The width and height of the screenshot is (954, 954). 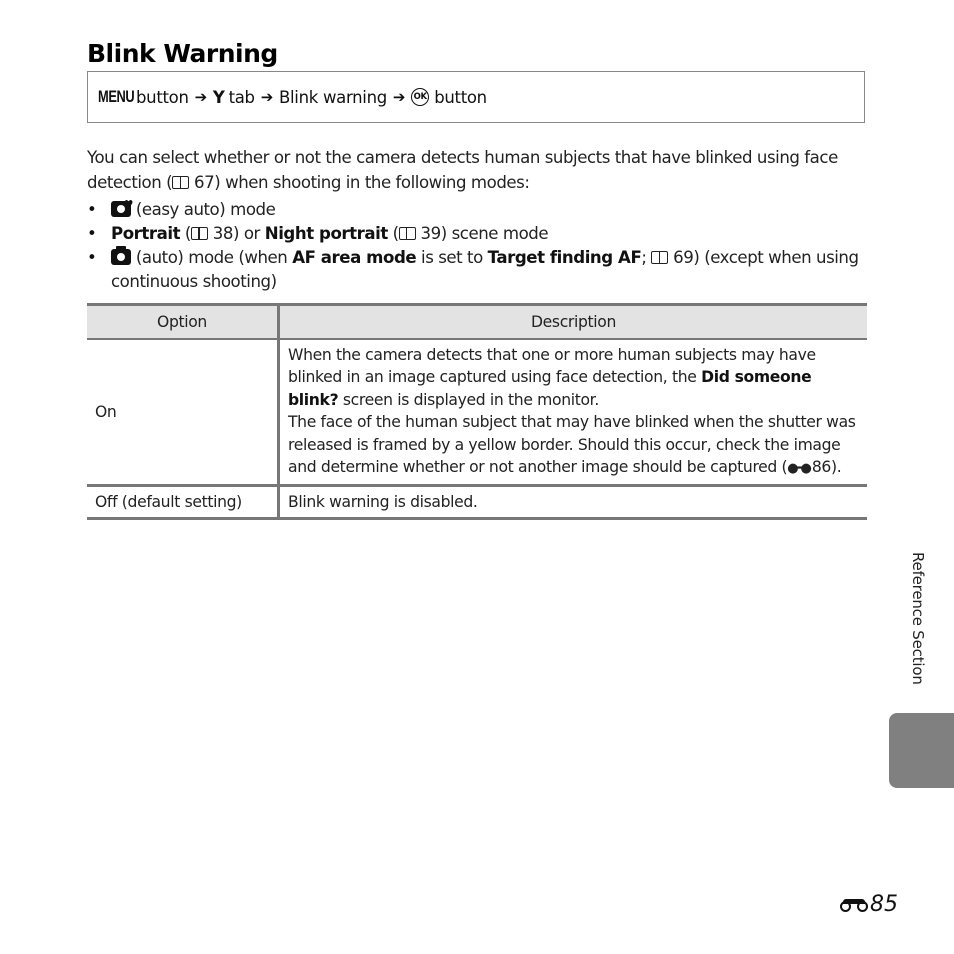 I want to click on description-cell: Blink warning is disabled., so click(x=572, y=503).